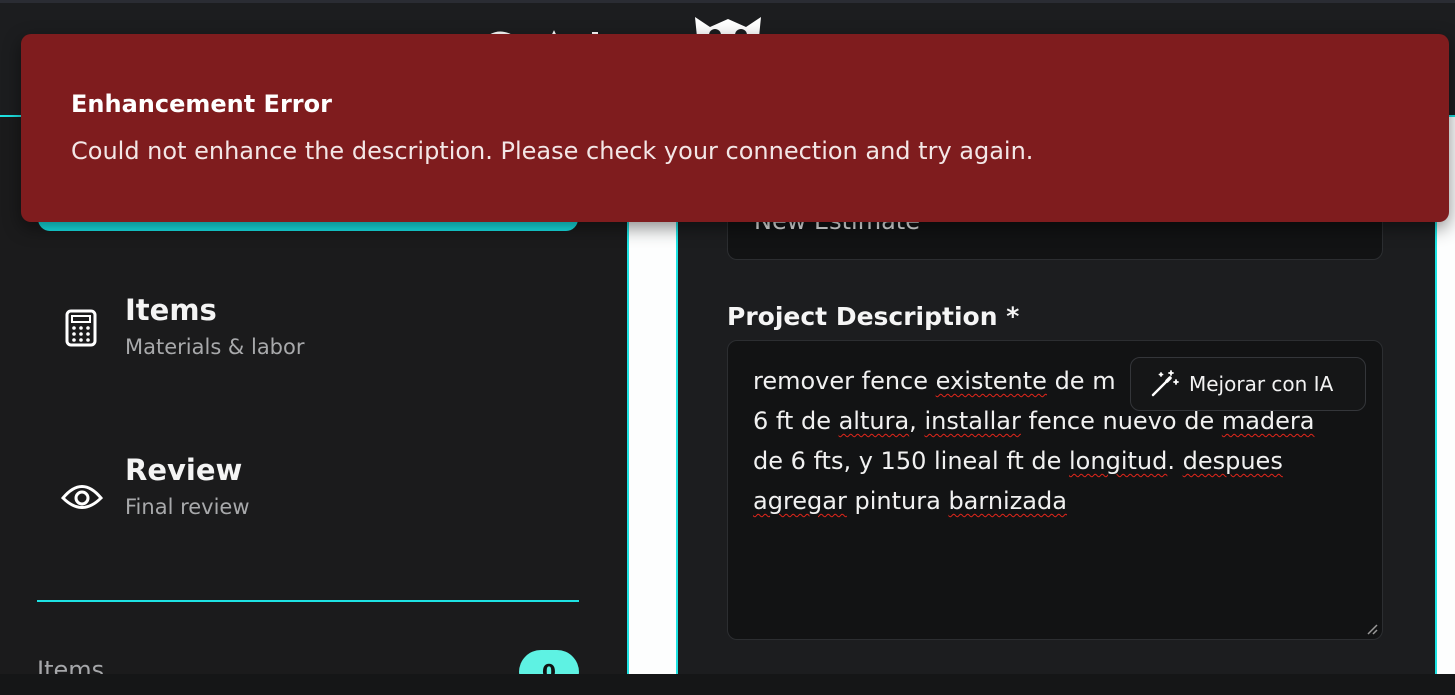 Image resolution: width=1455 pixels, height=695 pixels. I want to click on desc-part: de 6 fts, y 150 lineal ft de, so click(911, 461).